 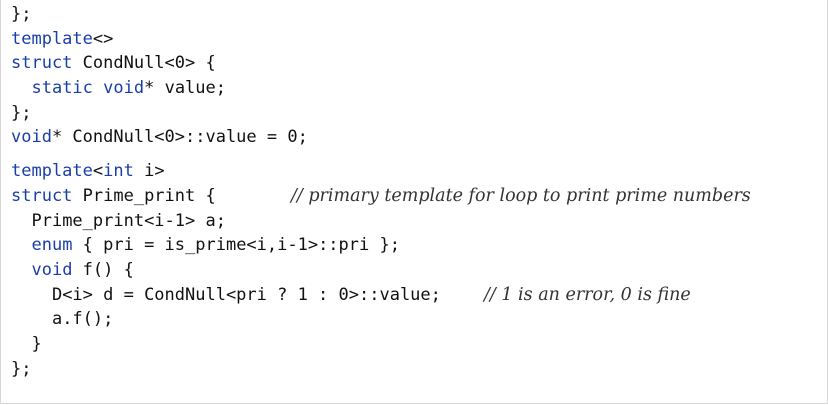 What do you see at coordinates (226, 14) in the screenshot?
I see `code-line-1: };` at bounding box center [226, 14].